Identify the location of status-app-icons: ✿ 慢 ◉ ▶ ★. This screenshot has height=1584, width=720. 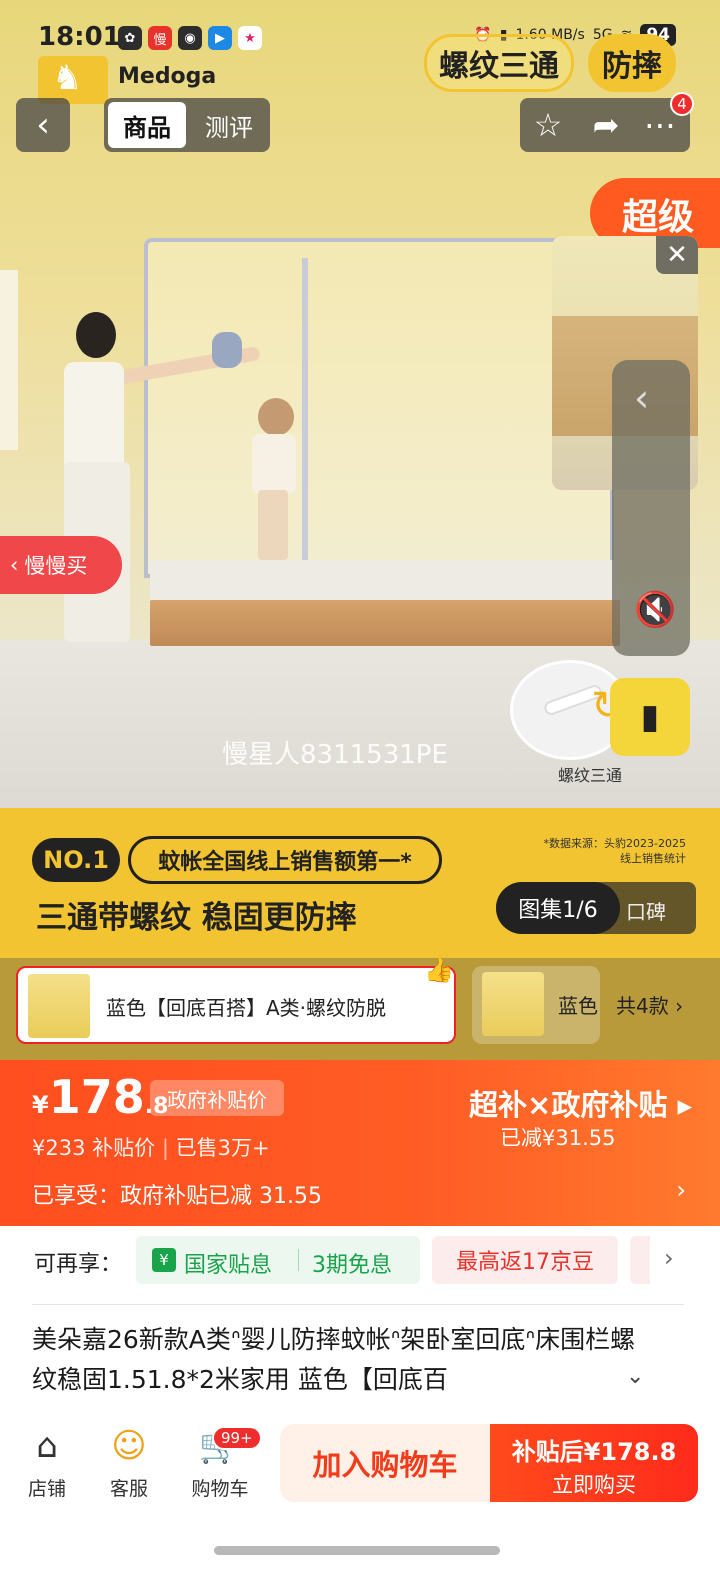
(190, 38).